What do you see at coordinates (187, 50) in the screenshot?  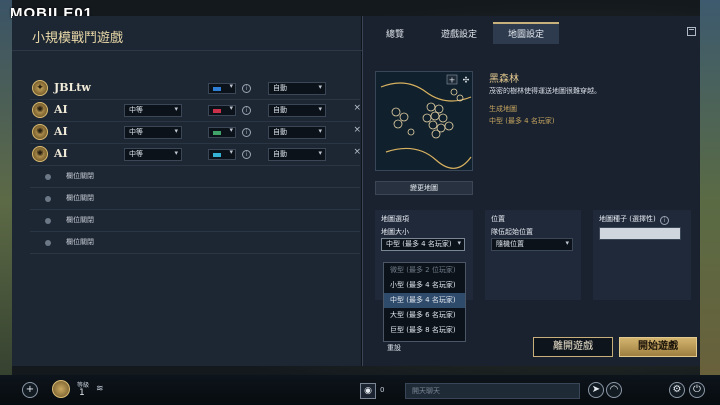 I see `title-divider` at bounding box center [187, 50].